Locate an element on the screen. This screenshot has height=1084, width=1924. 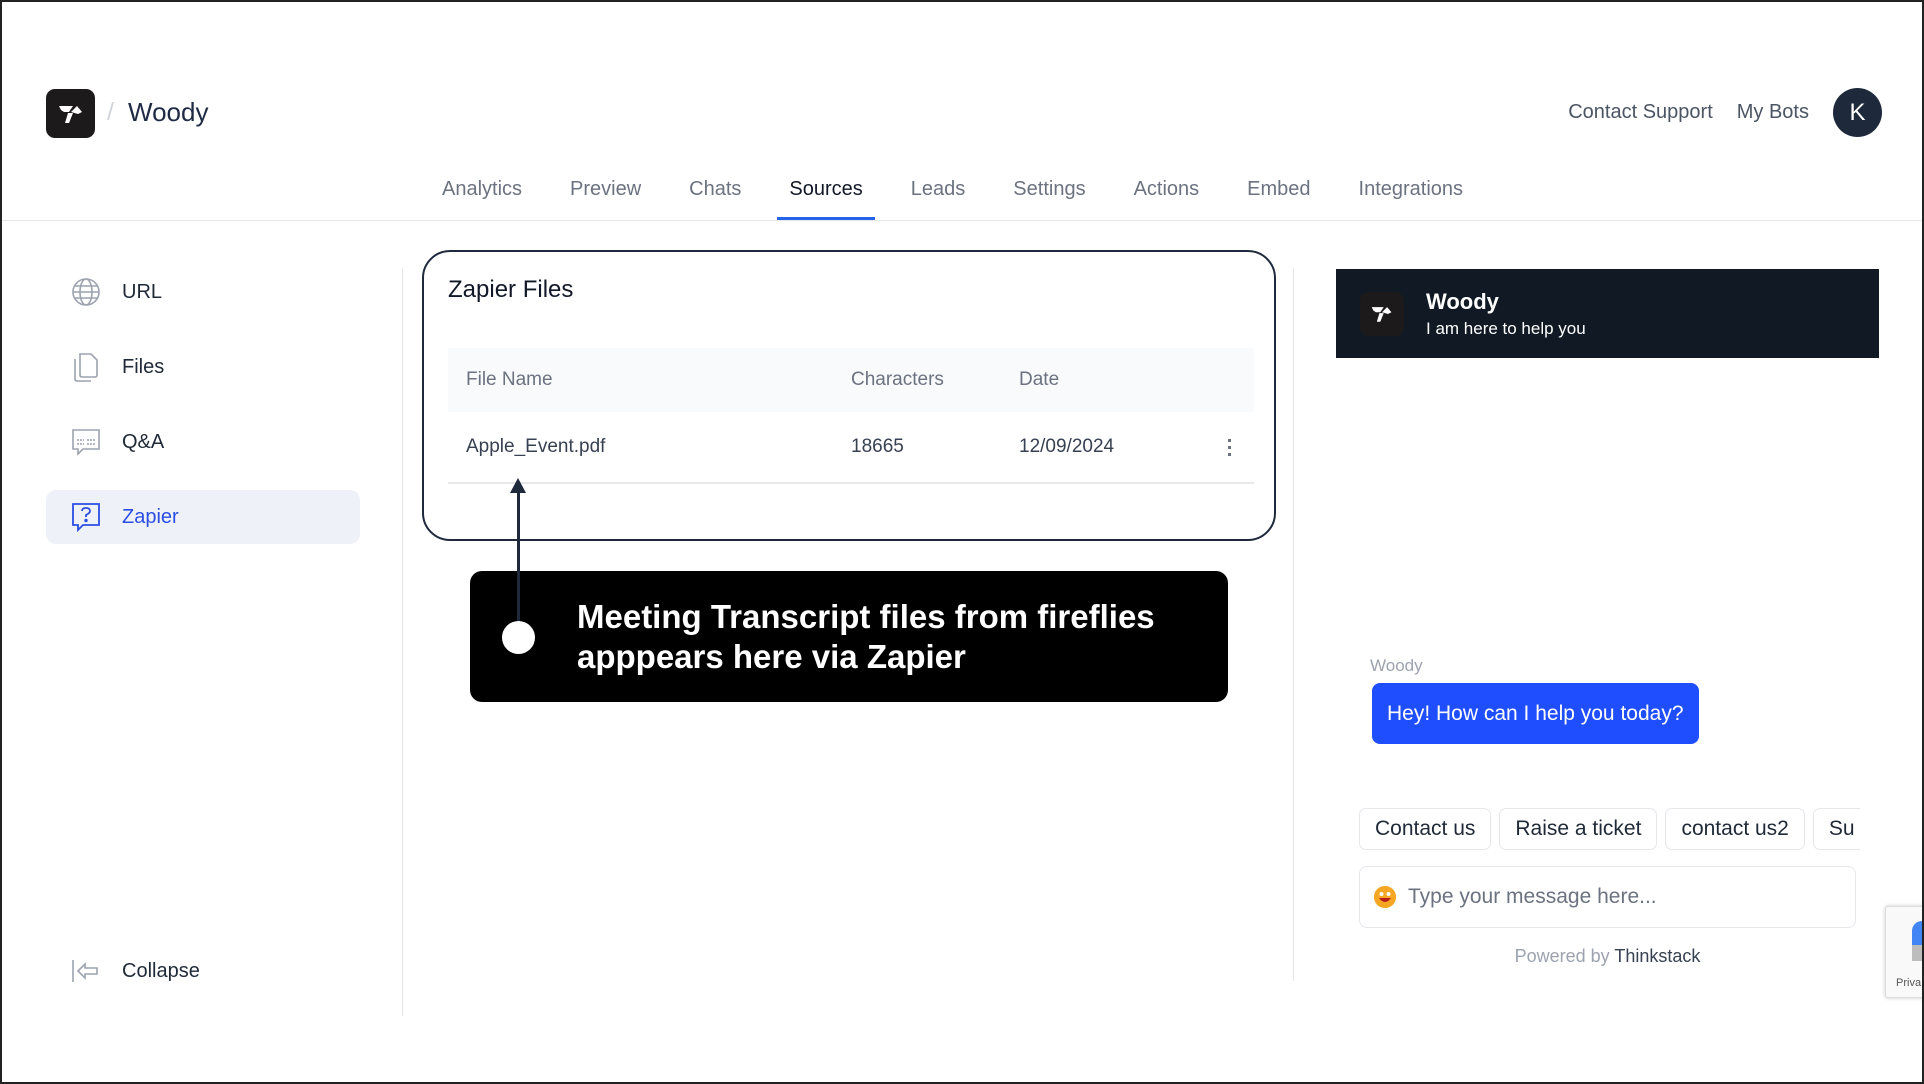
recaptcha-privacy-label: Priva is located at coordinates (1909, 983).